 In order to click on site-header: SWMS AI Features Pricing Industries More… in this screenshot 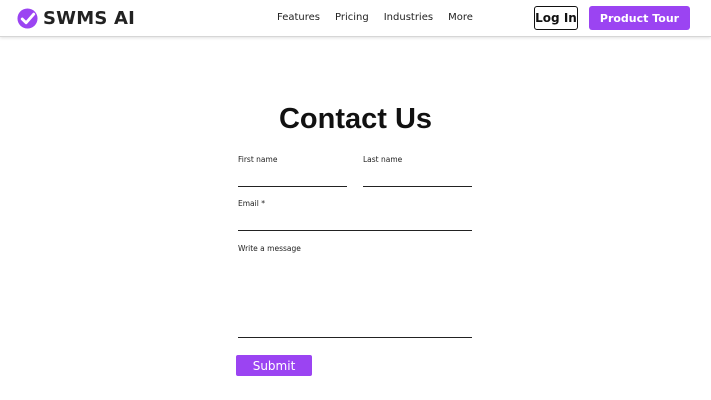, I will do `click(355, 18)`.